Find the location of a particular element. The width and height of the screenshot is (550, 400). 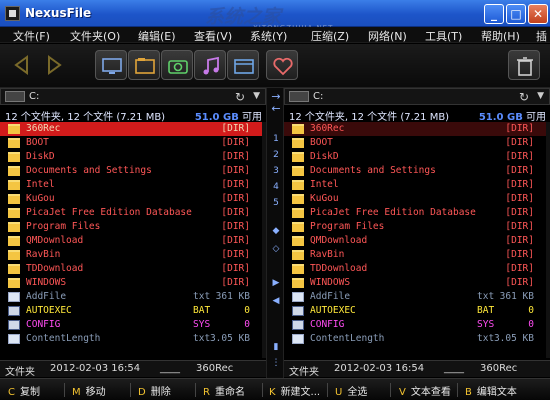

copy-left-arrow: ← is located at coordinates (276, 108).